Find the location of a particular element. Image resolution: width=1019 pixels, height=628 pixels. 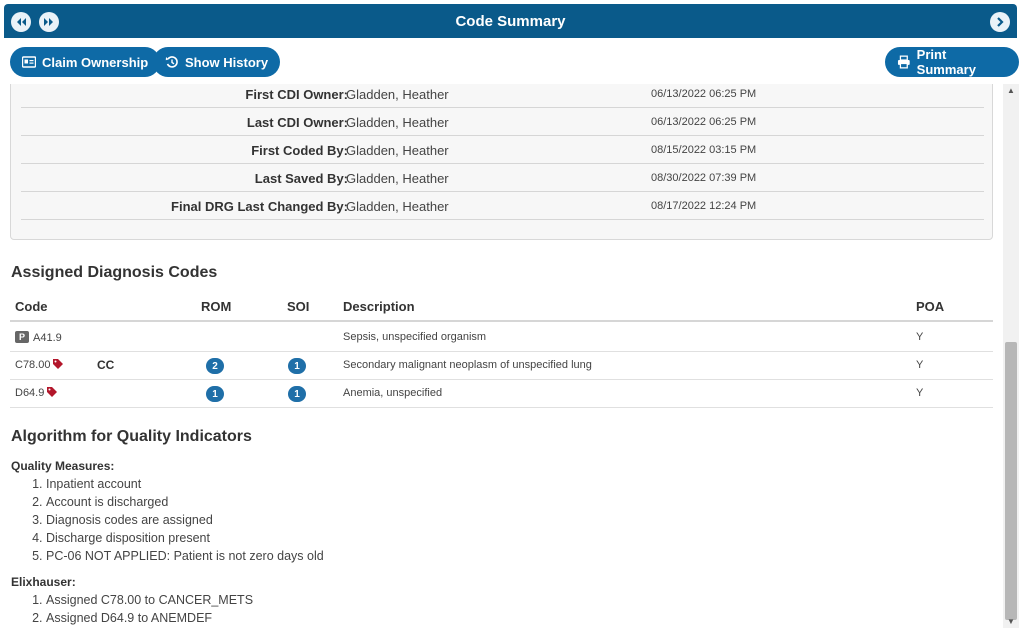

scroll-down-icon: ▼ is located at coordinates (1011, 621).